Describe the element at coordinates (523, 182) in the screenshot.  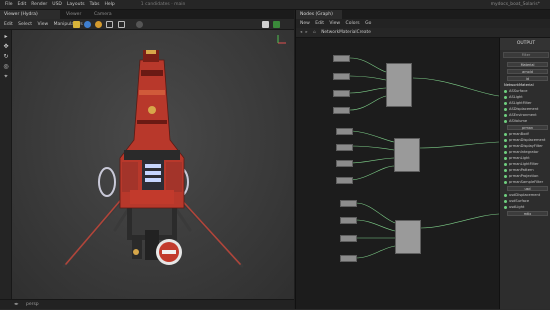
I see `output-port: prmanSampleFilter` at that location.